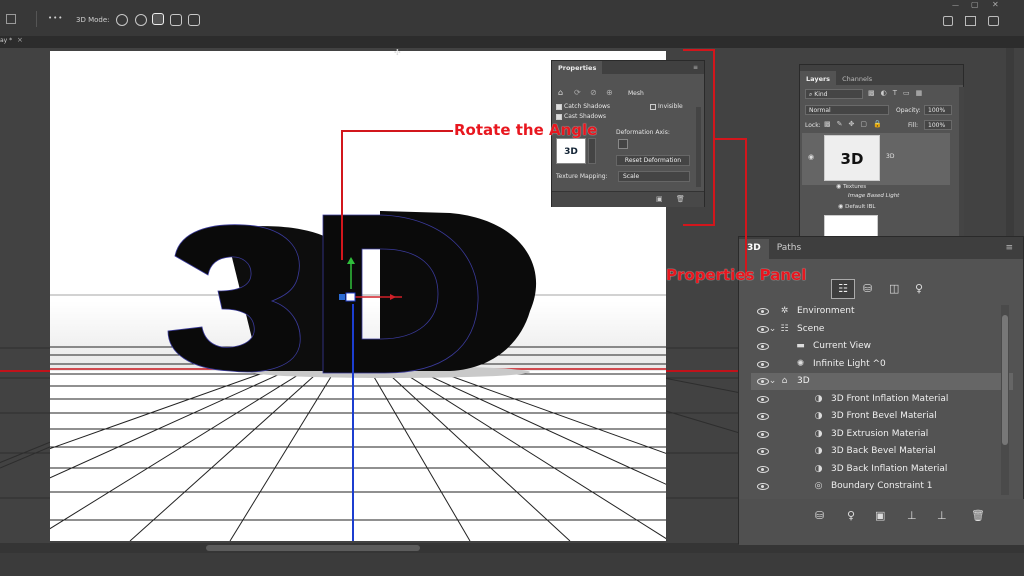 The width and height of the screenshot is (1024, 576). I want to click on document-tab: ay *, so click(6, 40).